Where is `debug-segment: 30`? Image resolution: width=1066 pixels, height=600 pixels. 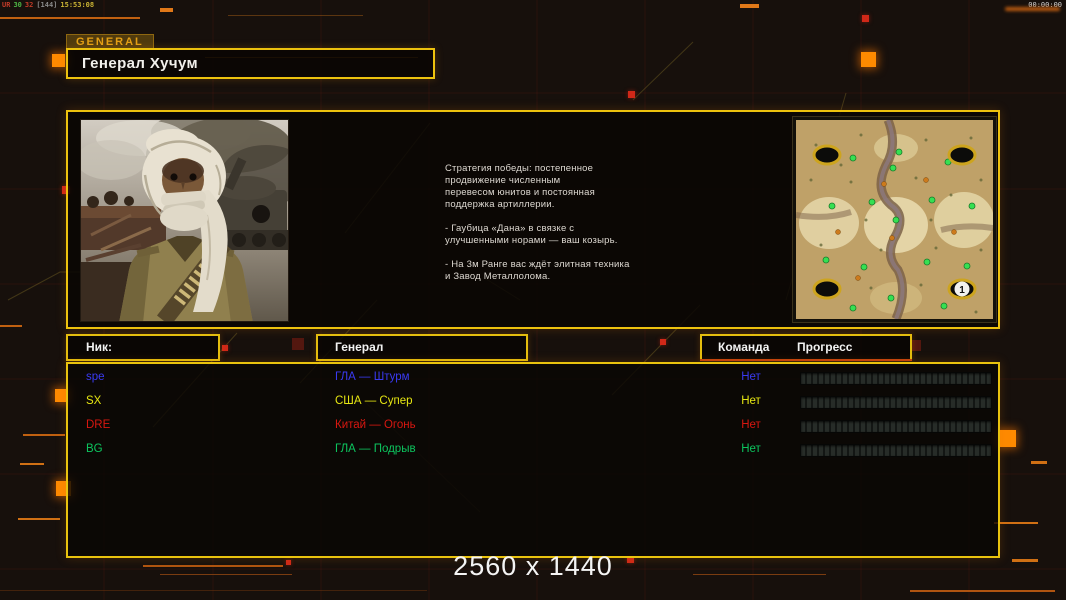
debug-segment: 30 is located at coordinates (17, 5).